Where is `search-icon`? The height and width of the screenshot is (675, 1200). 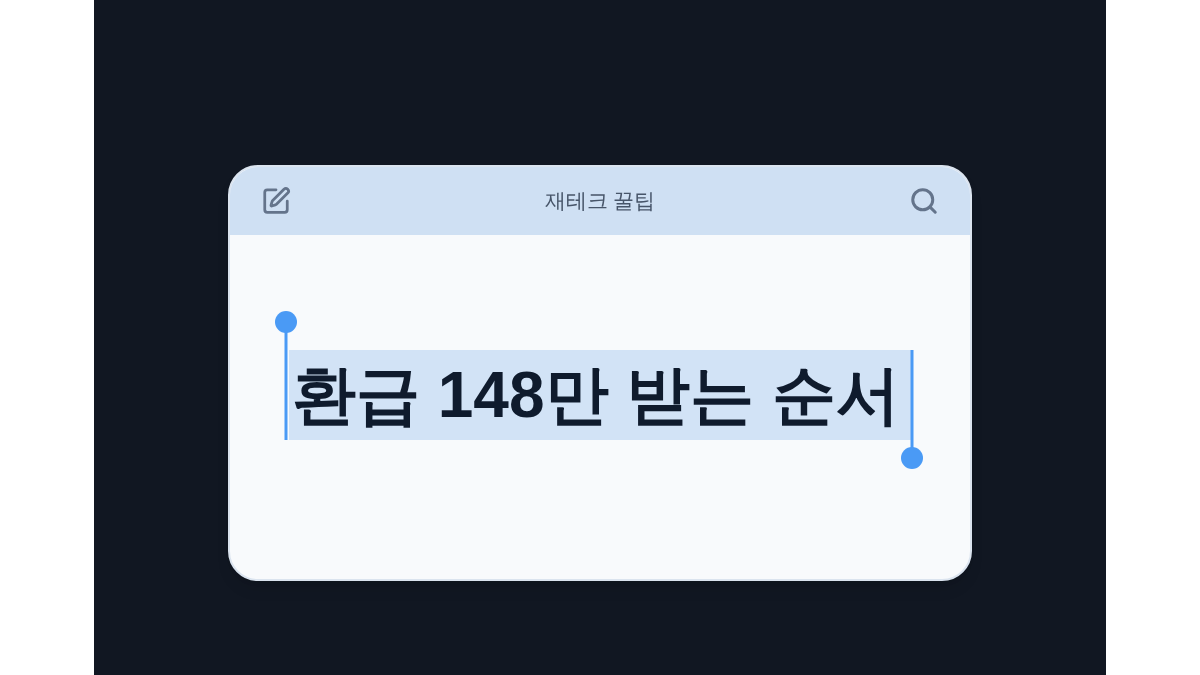
search-icon is located at coordinates (924, 201).